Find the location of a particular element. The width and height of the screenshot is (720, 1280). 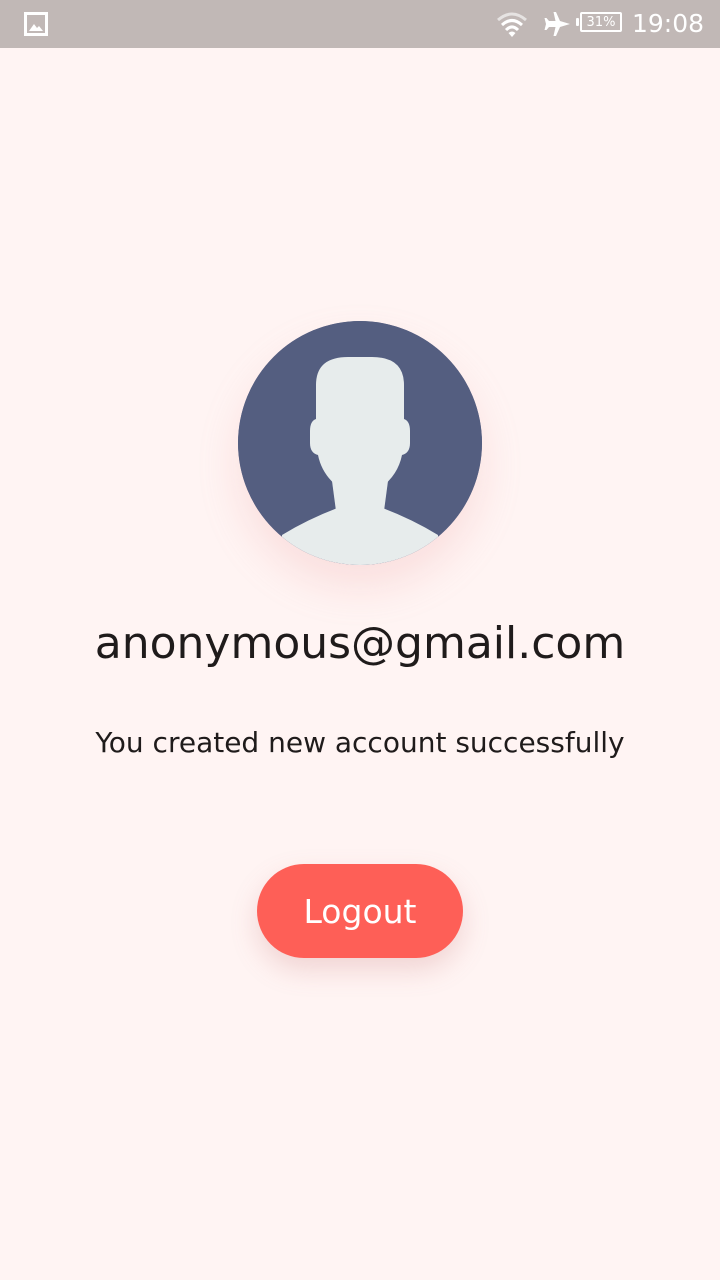

airplane-mode-icon is located at coordinates (558, 24).